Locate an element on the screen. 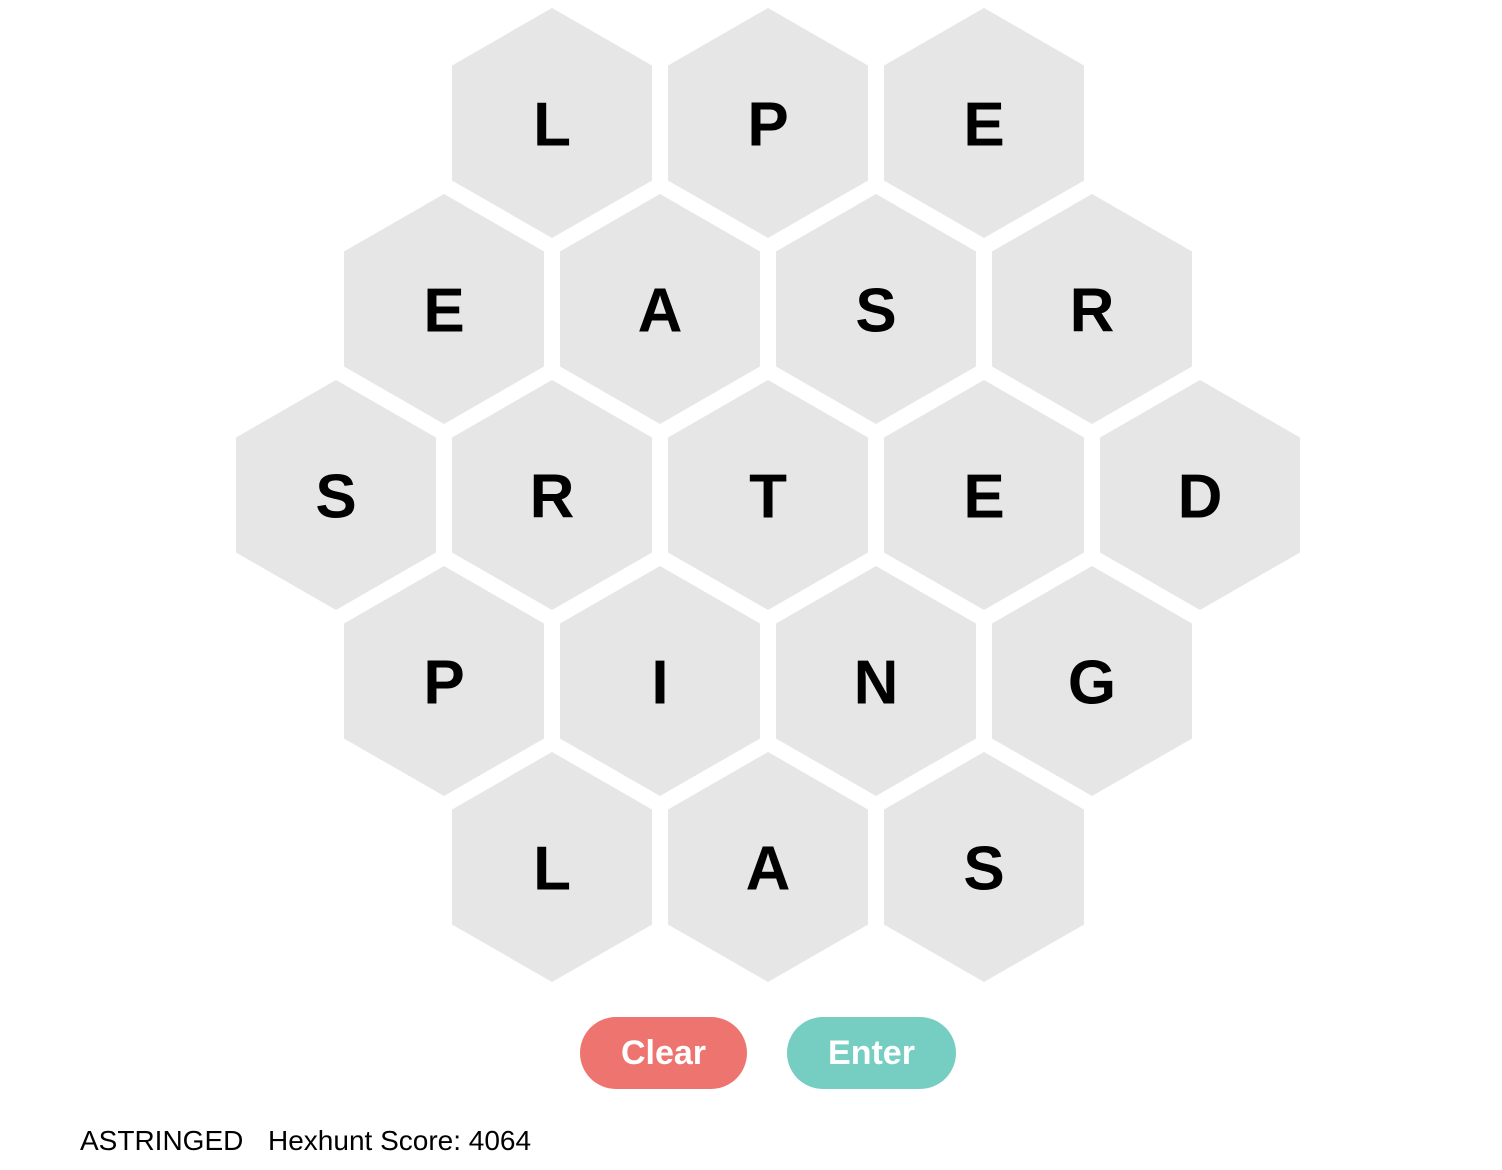  hex-tile: D is located at coordinates (1200, 495).